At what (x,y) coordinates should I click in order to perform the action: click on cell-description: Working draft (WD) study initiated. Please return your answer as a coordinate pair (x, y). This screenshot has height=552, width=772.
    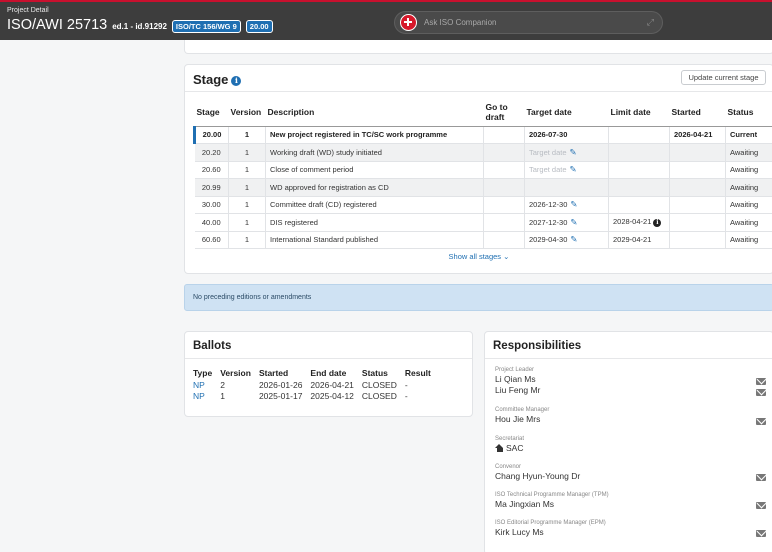
    Looking at the image, I should click on (374, 152).